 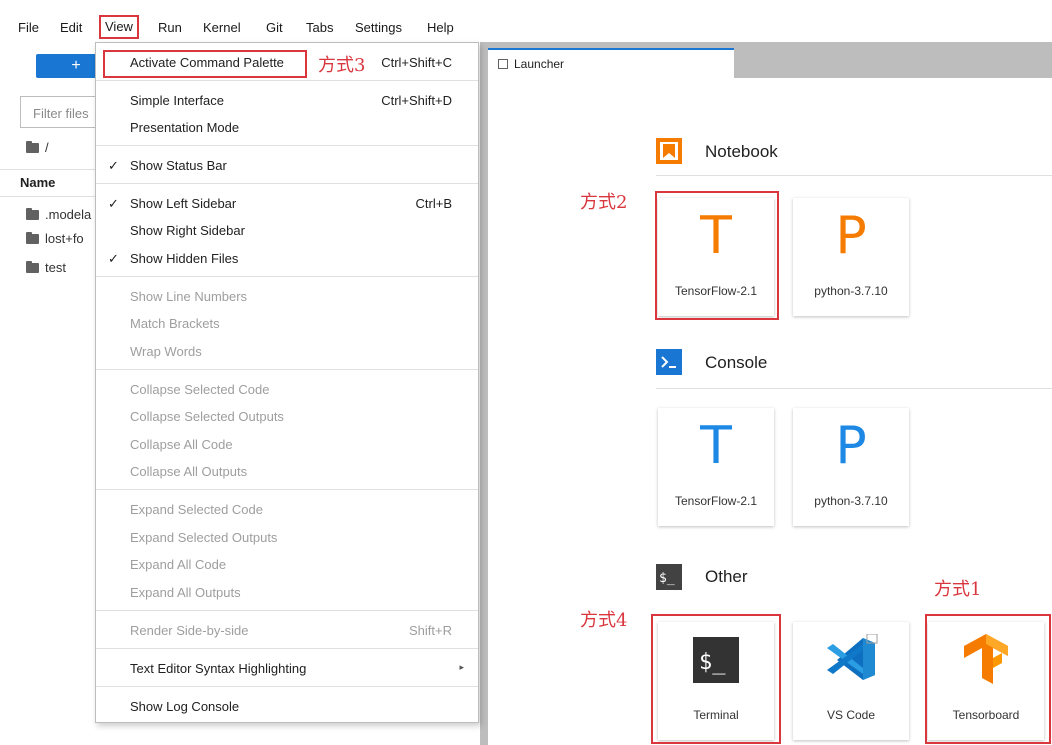 I want to click on menu-item-collapse-selected-outputs: Collapse Selected Outputs, so click(x=287, y=417).